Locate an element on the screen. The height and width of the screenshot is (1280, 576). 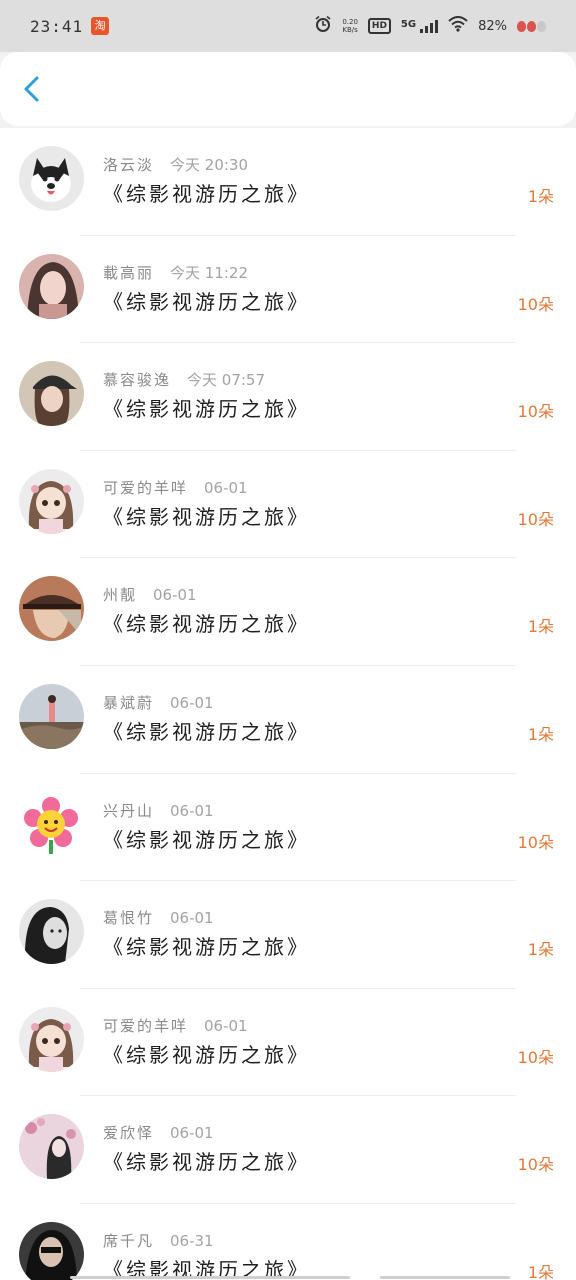
avatar-bw-girl is located at coordinates (51, 932).